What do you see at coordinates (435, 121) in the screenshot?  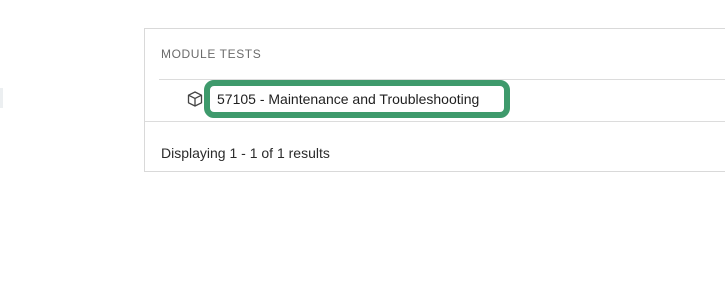 I see `row-divider` at bounding box center [435, 121].